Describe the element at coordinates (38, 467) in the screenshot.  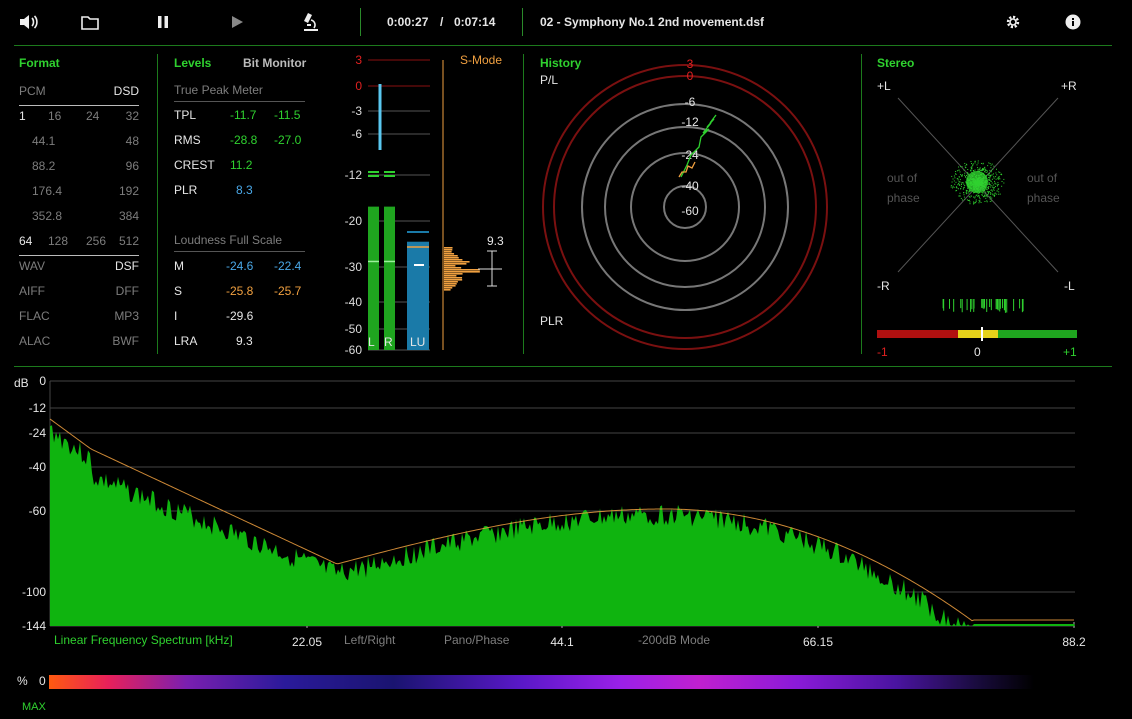
I see `spectrum-y-tick: -40` at that location.